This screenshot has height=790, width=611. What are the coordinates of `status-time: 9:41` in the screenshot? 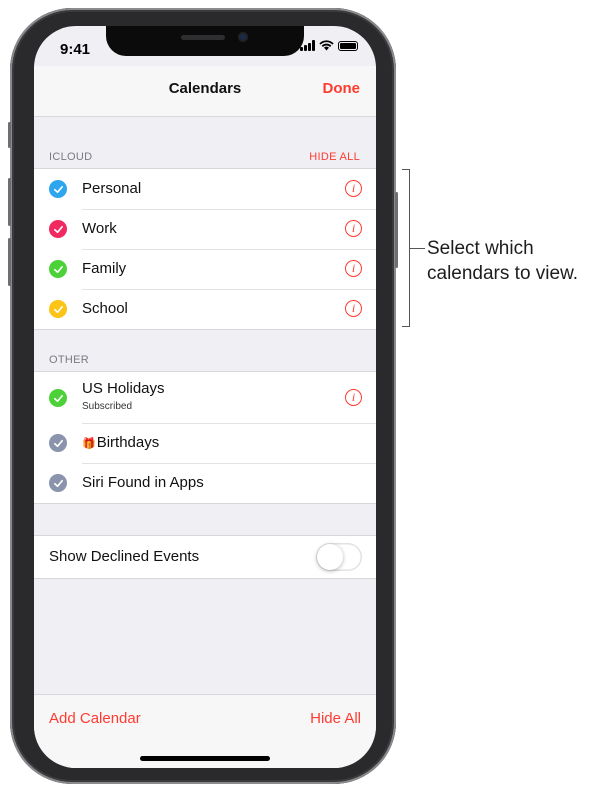 It's located at (75, 49).